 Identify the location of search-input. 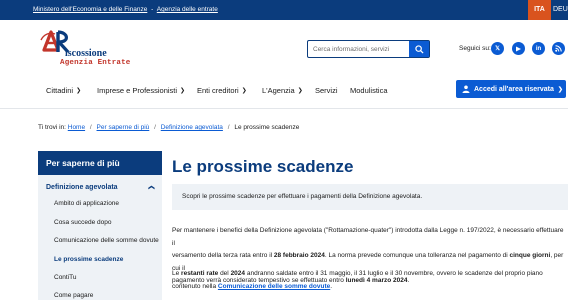
(359, 49).